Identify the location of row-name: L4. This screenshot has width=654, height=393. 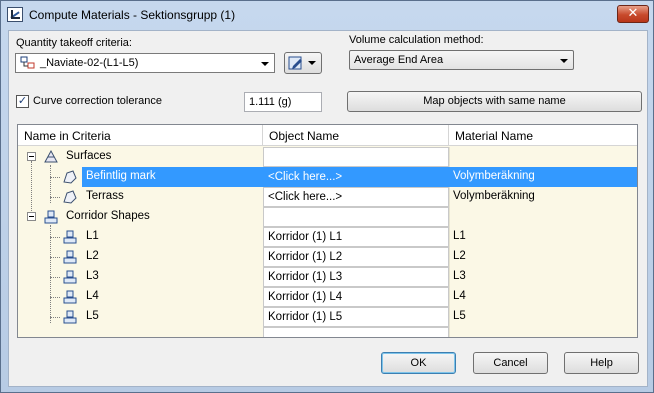
(92, 296).